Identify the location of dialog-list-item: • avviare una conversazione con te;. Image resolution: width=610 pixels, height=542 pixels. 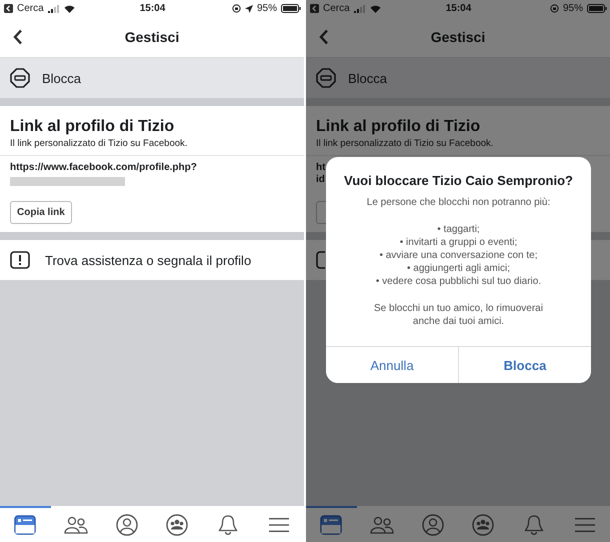
(458, 255).